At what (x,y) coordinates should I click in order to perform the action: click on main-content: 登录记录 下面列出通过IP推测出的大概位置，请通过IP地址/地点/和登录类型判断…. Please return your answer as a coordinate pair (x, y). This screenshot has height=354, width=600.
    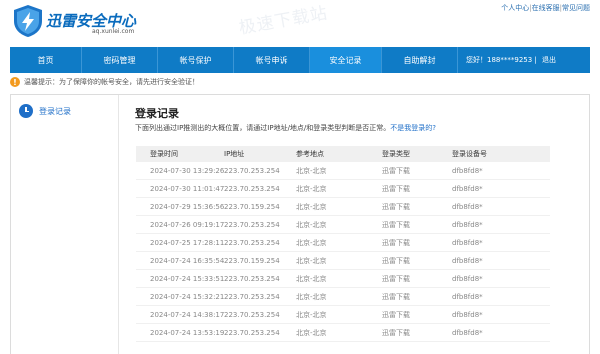
    Looking at the image, I should click on (355, 119).